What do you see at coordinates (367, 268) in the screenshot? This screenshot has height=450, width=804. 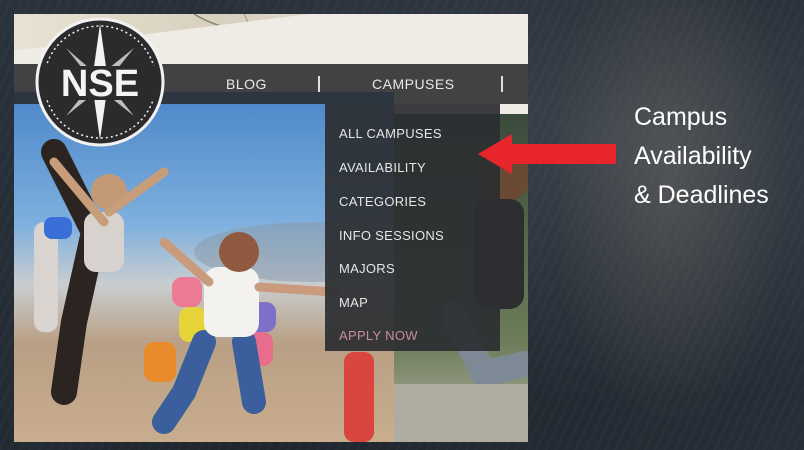 I see `dropdown-item-majors: MAJORS` at bounding box center [367, 268].